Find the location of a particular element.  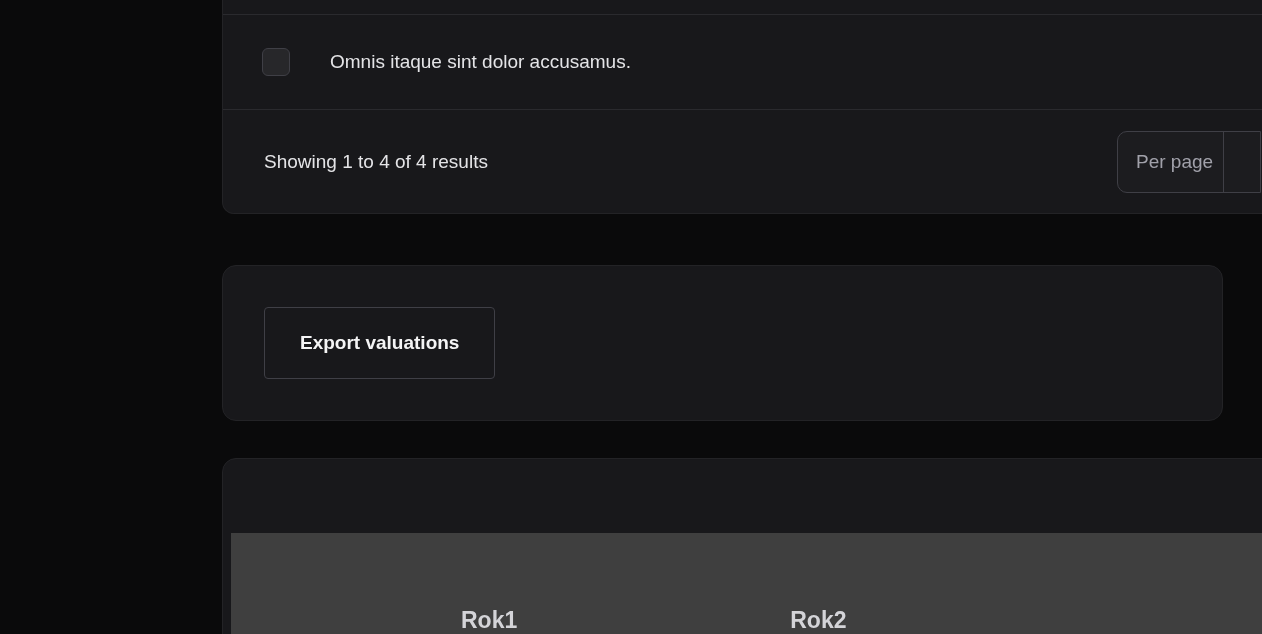

table-cell: Omnis itaque sint dolor accusamus. is located at coordinates (480, 62).